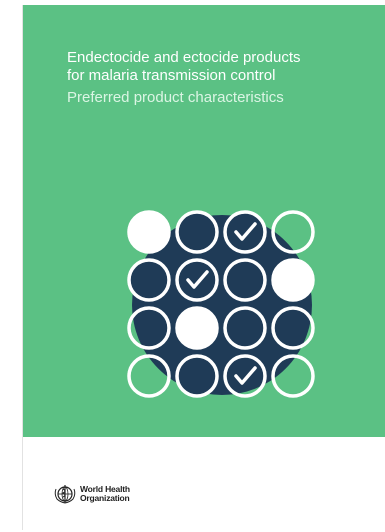 This screenshot has width=385, height=532. What do you see at coordinates (105, 498) in the screenshot?
I see `org-name-line-2: Organization` at bounding box center [105, 498].